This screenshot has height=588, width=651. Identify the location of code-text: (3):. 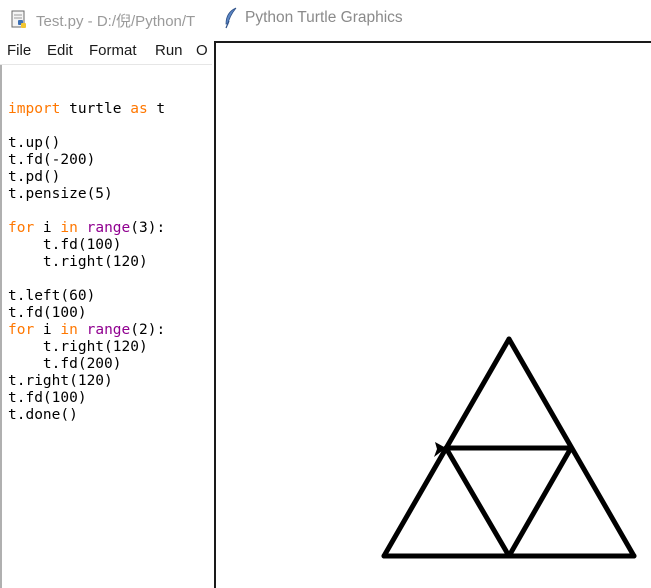
(148, 228).